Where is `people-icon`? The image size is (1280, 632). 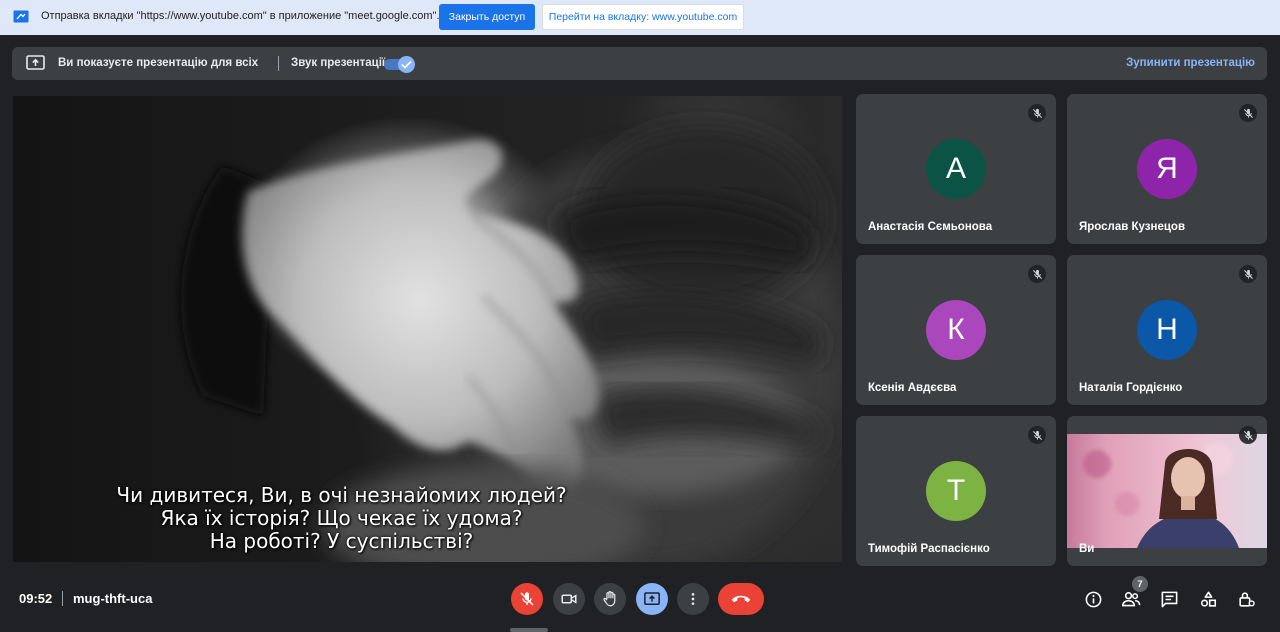 people-icon is located at coordinates (1131, 599).